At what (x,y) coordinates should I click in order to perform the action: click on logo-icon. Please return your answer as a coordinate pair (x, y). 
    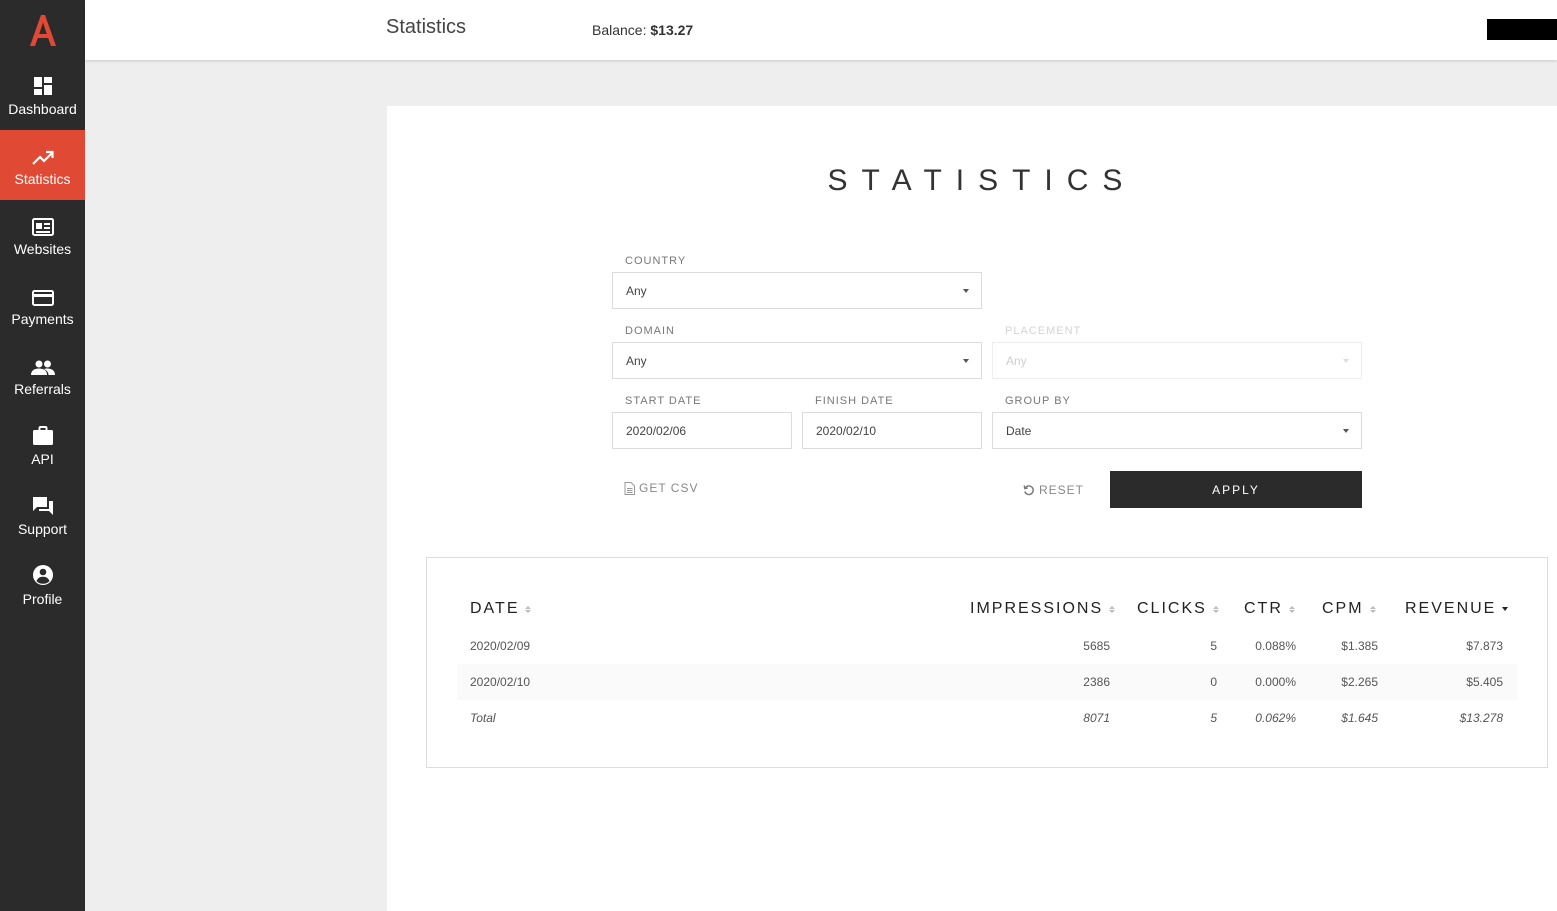
    Looking at the image, I should click on (42, 30).